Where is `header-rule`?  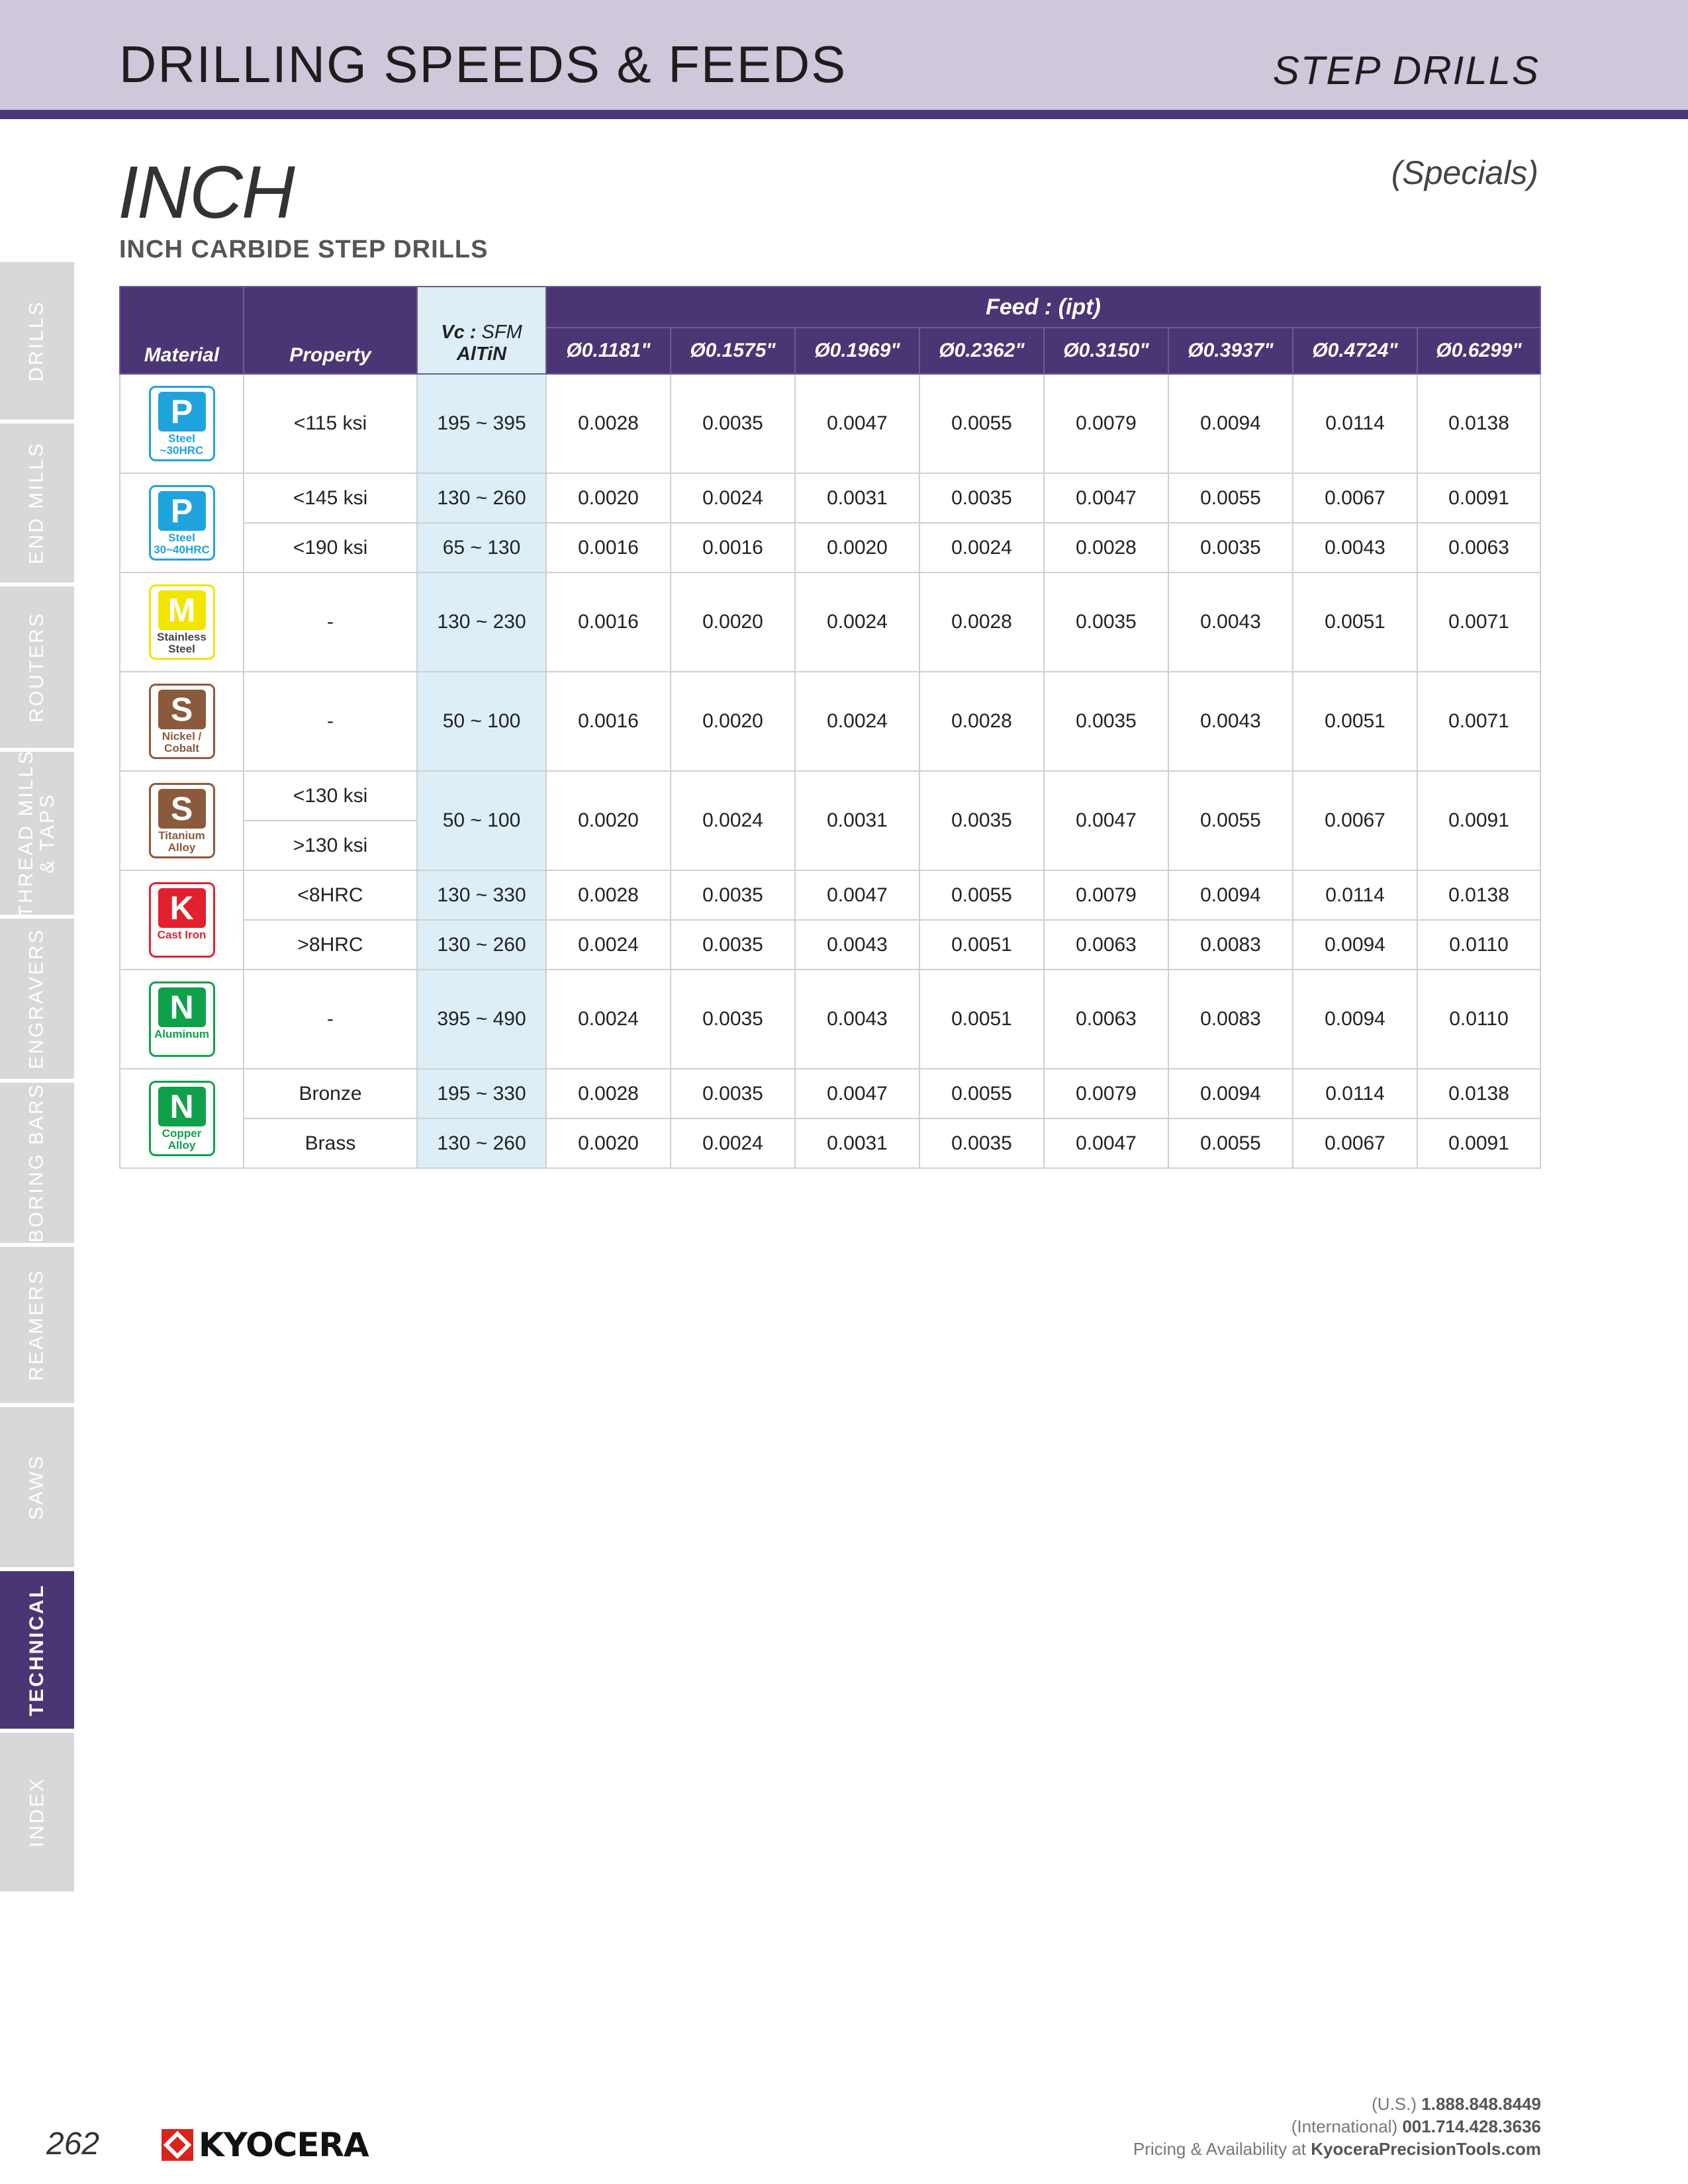 header-rule is located at coordinates (844, 114).